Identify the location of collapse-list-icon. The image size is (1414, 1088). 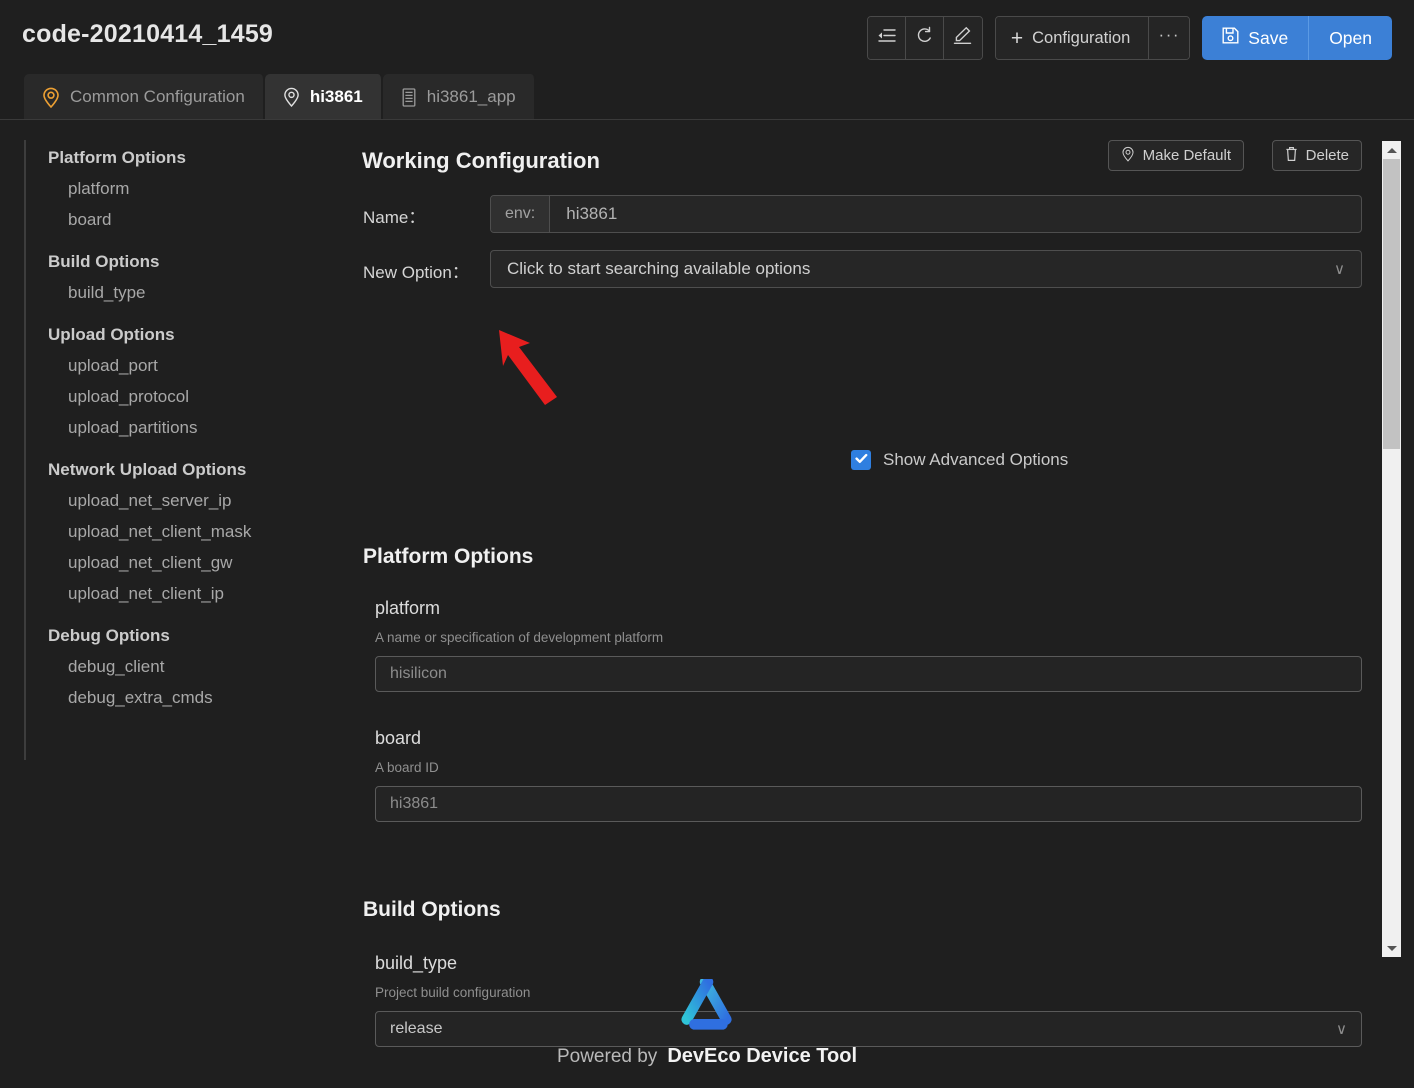
(886, 38).